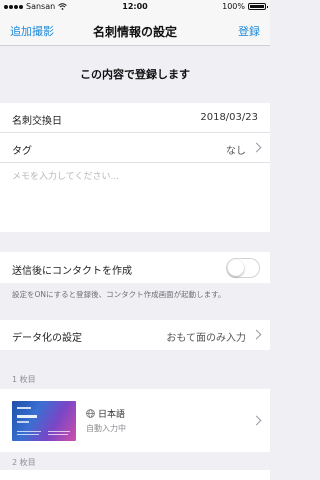 The width and height of the screenshot is (320, 480). Describe the element at coordinates (135, 420) in the screenshot. I see `card-1-row: 日本語 自動入力中` at that location.